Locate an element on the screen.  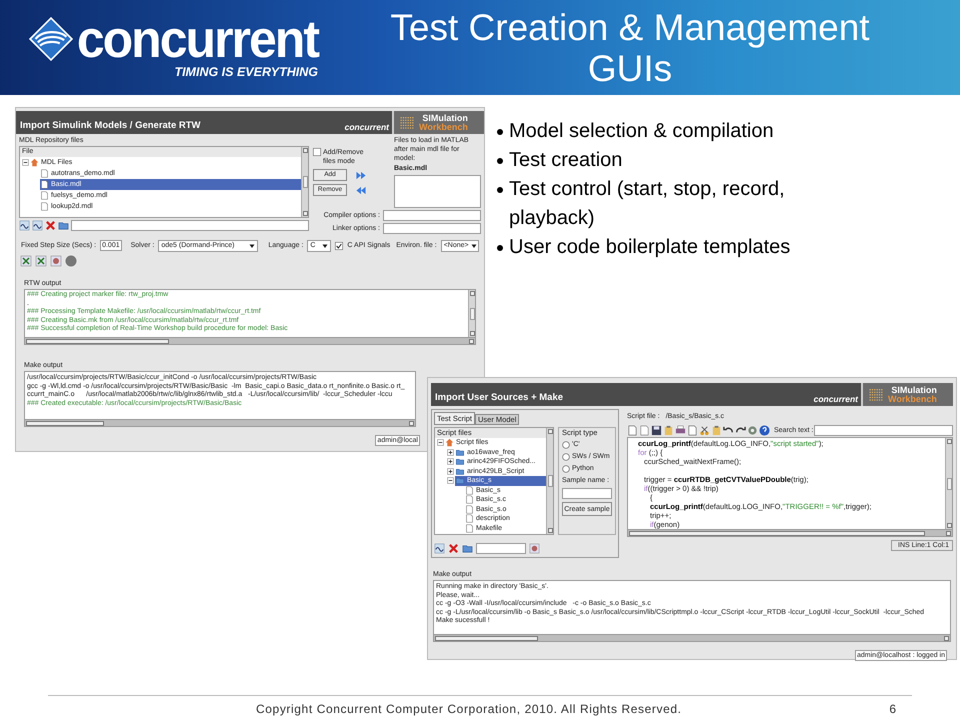
wave-icon is located at coordinates (37, 225).